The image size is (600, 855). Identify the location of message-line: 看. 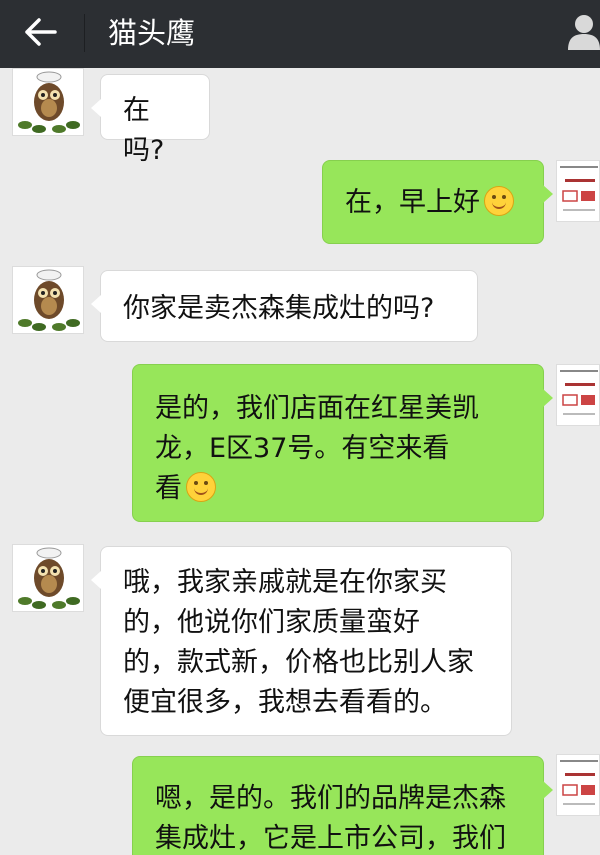
(168, 488).